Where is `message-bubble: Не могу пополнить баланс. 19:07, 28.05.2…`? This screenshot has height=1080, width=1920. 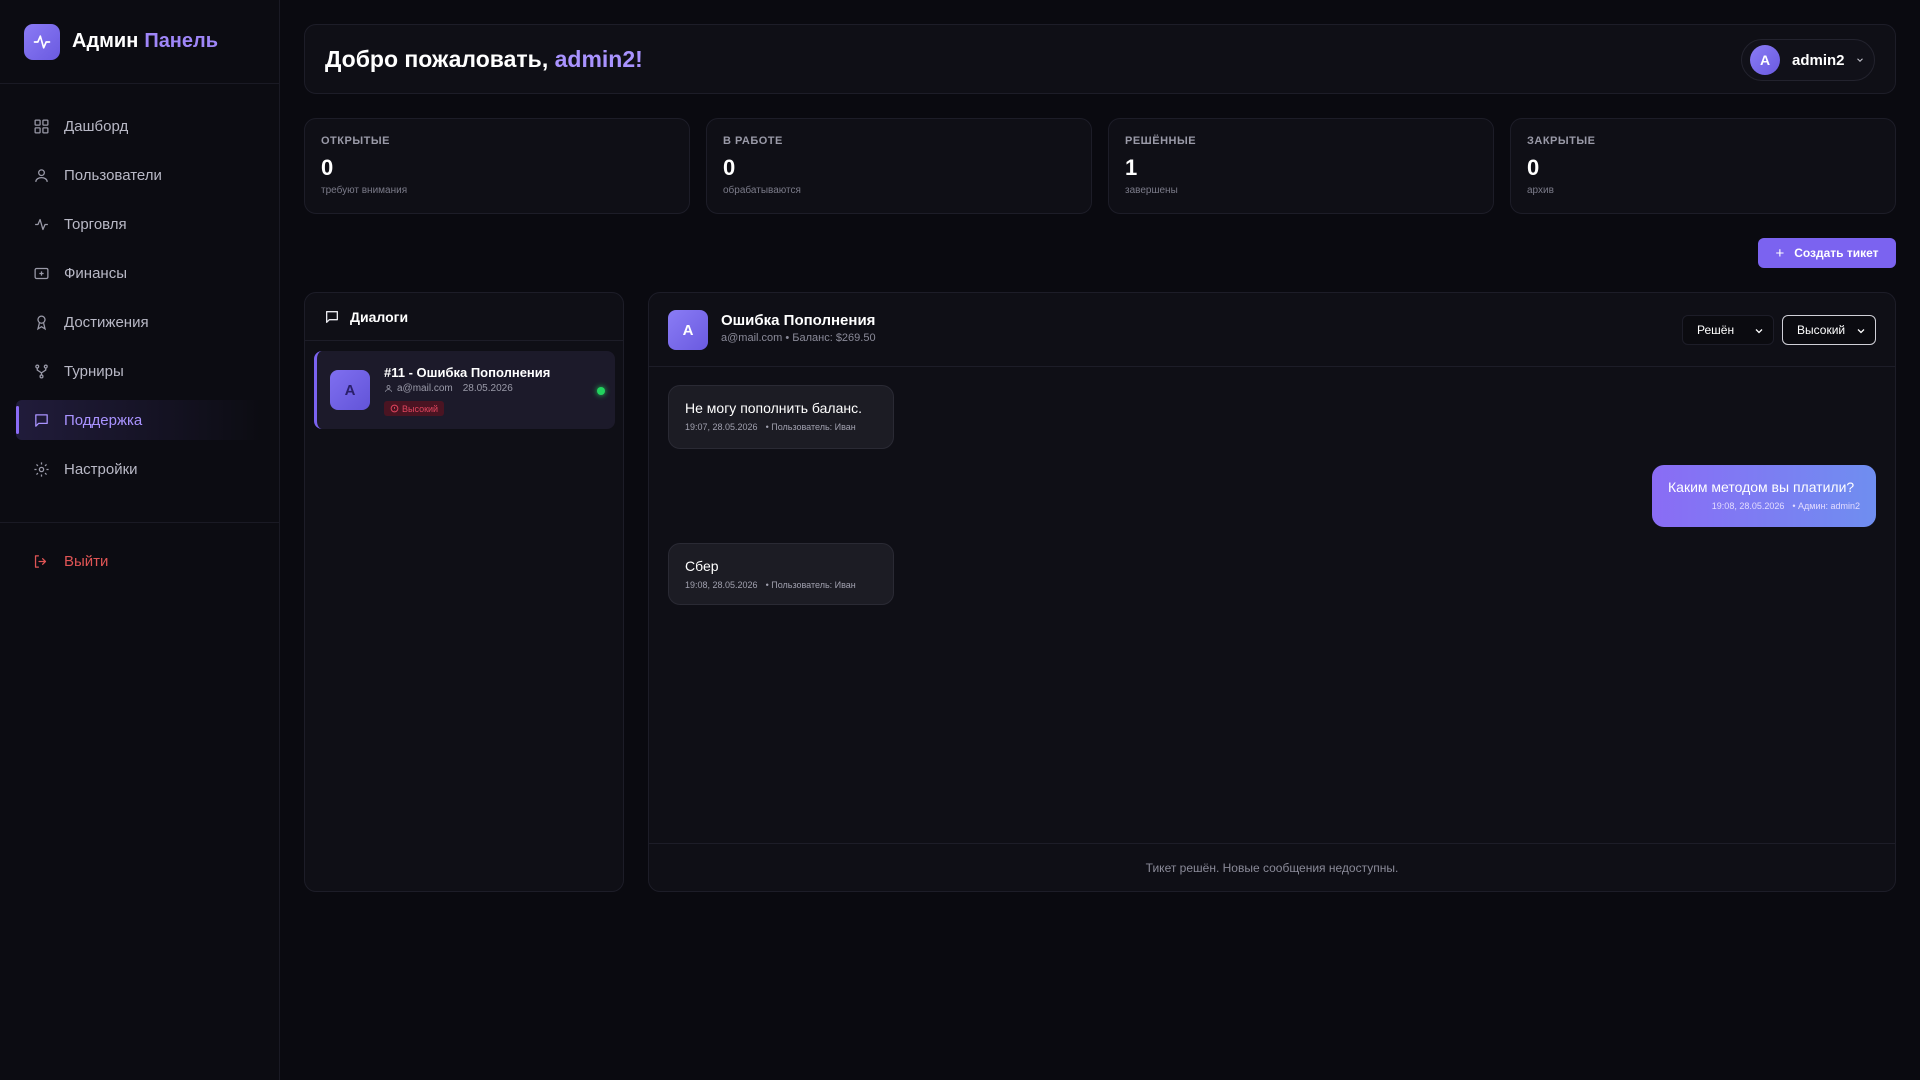 message-bubble: Не могу пополнить баланс. 19:07, 28.05.2… is located at coordinates (781, 417).